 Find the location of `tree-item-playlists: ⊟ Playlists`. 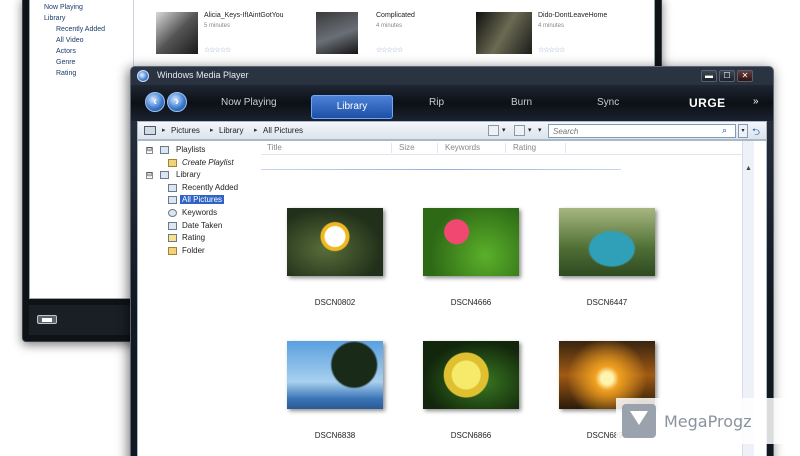

tree-item-playlists: ⊟ Playlists is located at coordinates (198, 150).